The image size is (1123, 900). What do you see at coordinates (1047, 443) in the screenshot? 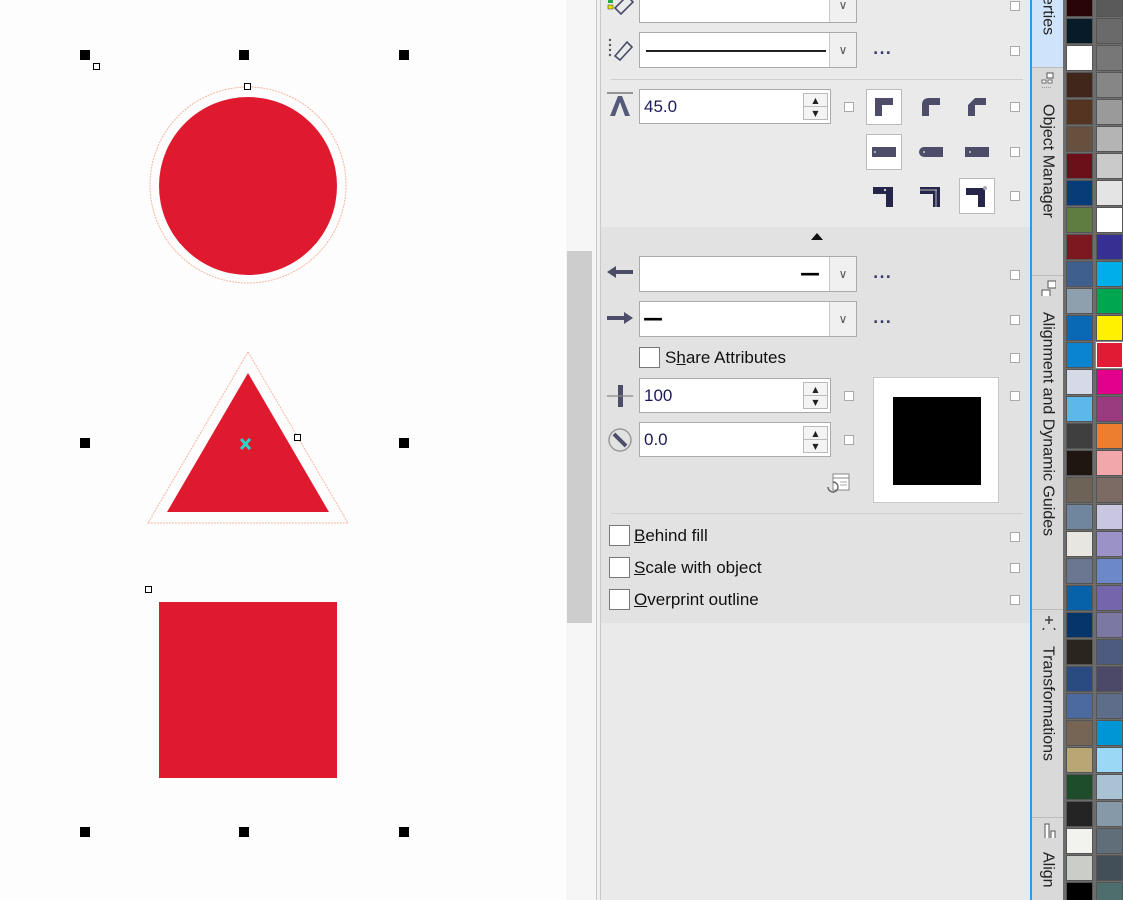
I see `tab-alignment-guides: Alignment and Dynamic Guides` at bounding box center [1047, 443].